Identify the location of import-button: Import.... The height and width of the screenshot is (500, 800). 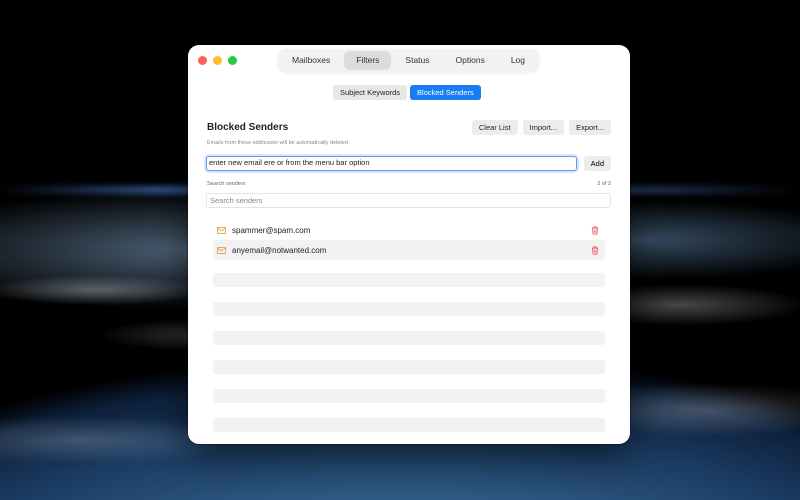
(543, 127).